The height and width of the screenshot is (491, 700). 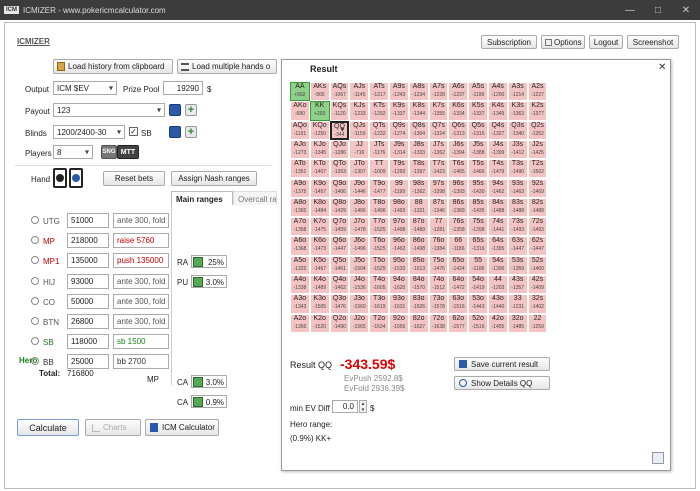 I want to click on icm-calculator-button: ICM Calculator, so click(x=182, y=427).